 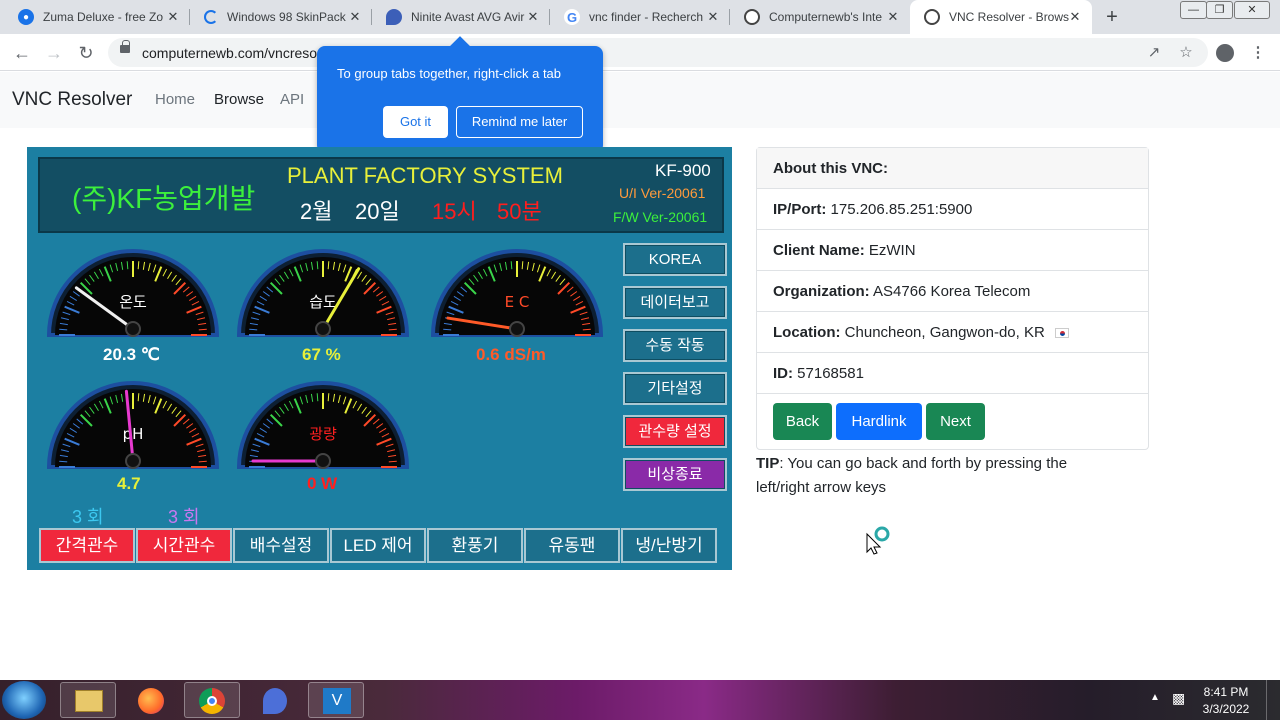 I want to click on tab-zuma: ● Zuma Deluxe - free Zo ✕, so click(x=97, y=17).